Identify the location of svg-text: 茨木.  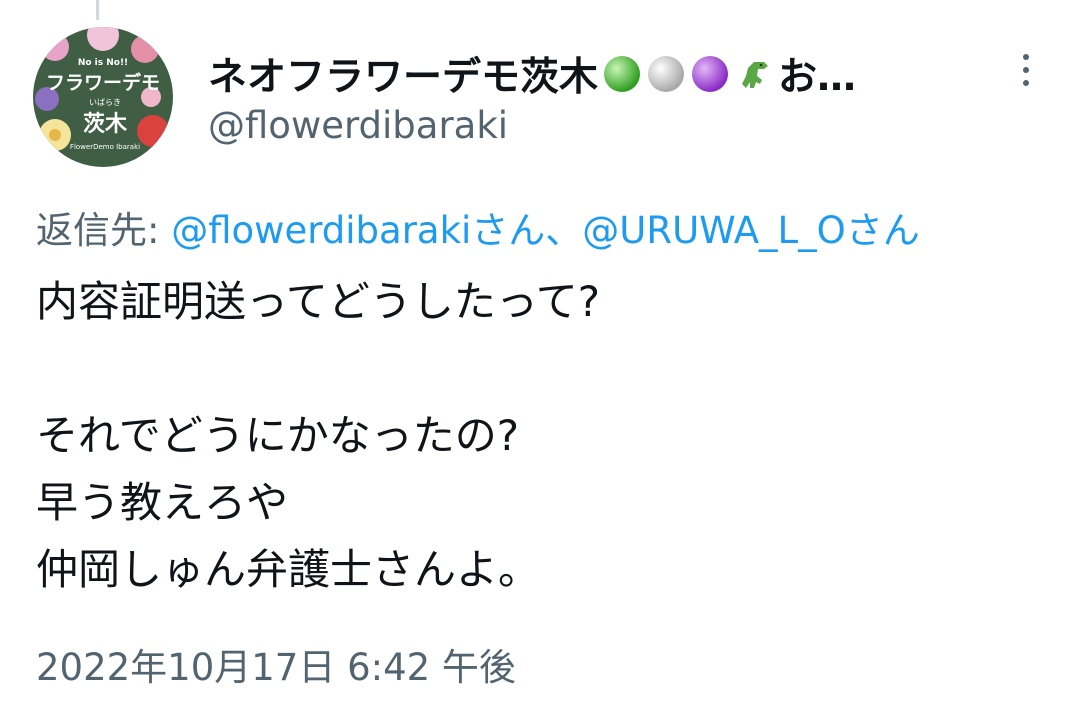
(105, 124).